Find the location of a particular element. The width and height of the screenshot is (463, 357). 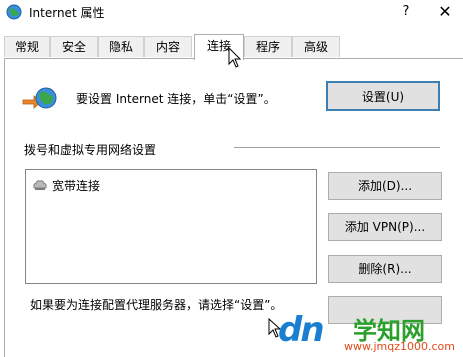

tab-privacy: 隐私 is located at coordinates (121, 46).